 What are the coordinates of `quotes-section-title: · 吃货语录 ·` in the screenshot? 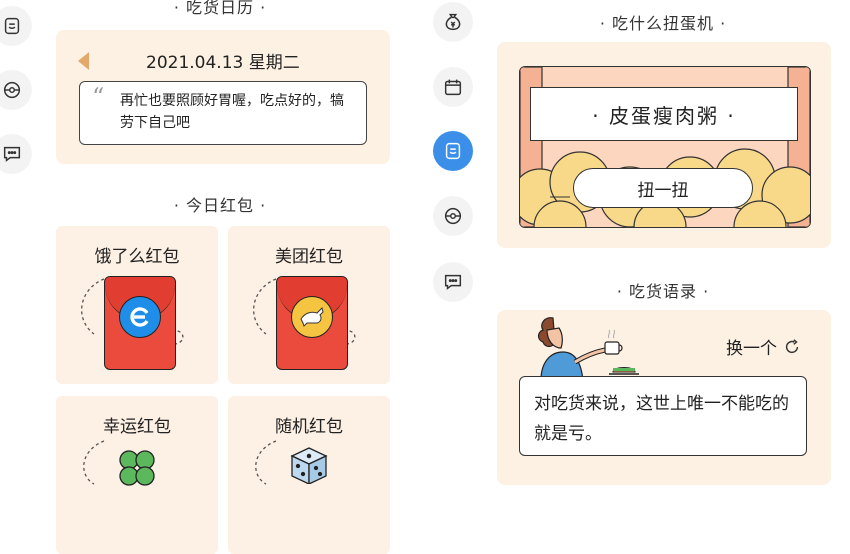 It's located at (663, 291).